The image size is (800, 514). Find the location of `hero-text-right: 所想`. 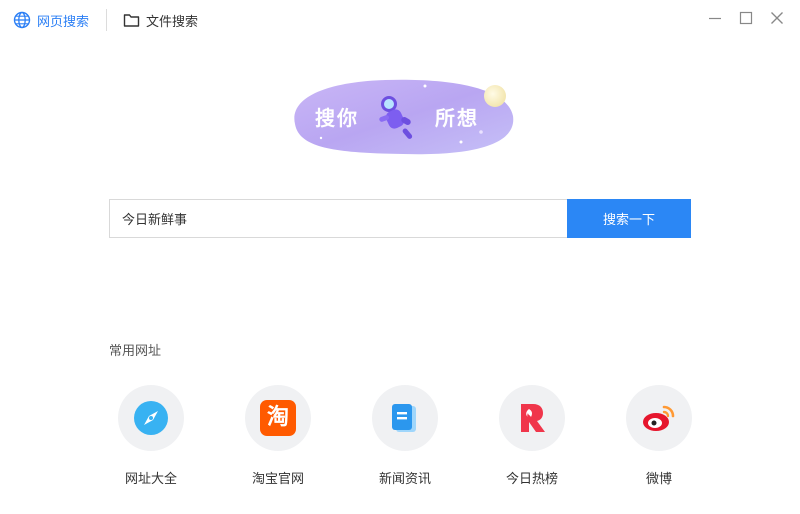

hero-text-right: 所想 is located at coordinates (457, 118).